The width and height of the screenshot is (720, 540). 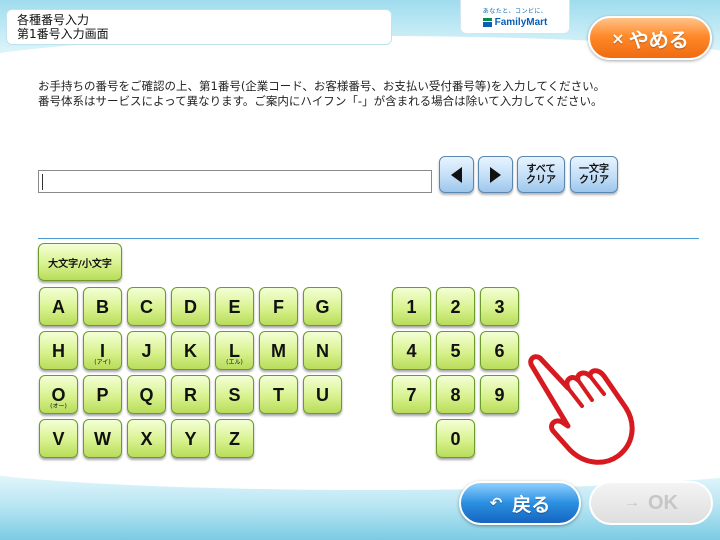 What do you see at coordinates (278, 350) in the screenshot?
I see `key-m: M` at bounding box center [278, 350].